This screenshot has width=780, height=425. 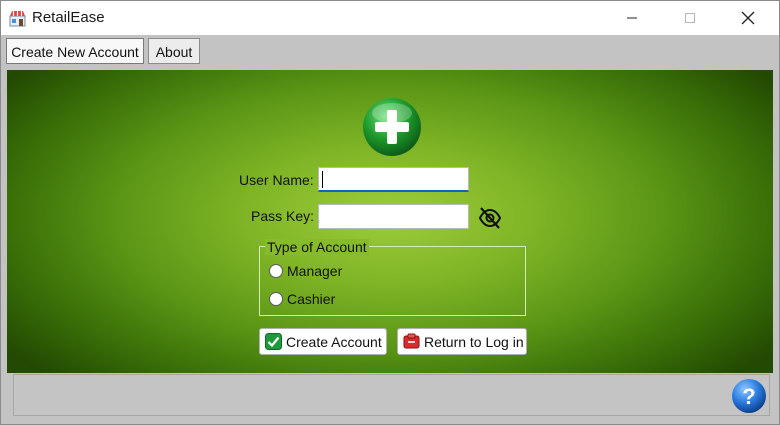 What do you see at coordinates (75, 51) in the screenshot?
I see `tab-create-new-account: Create New Account` at bounding box center [75, 51].